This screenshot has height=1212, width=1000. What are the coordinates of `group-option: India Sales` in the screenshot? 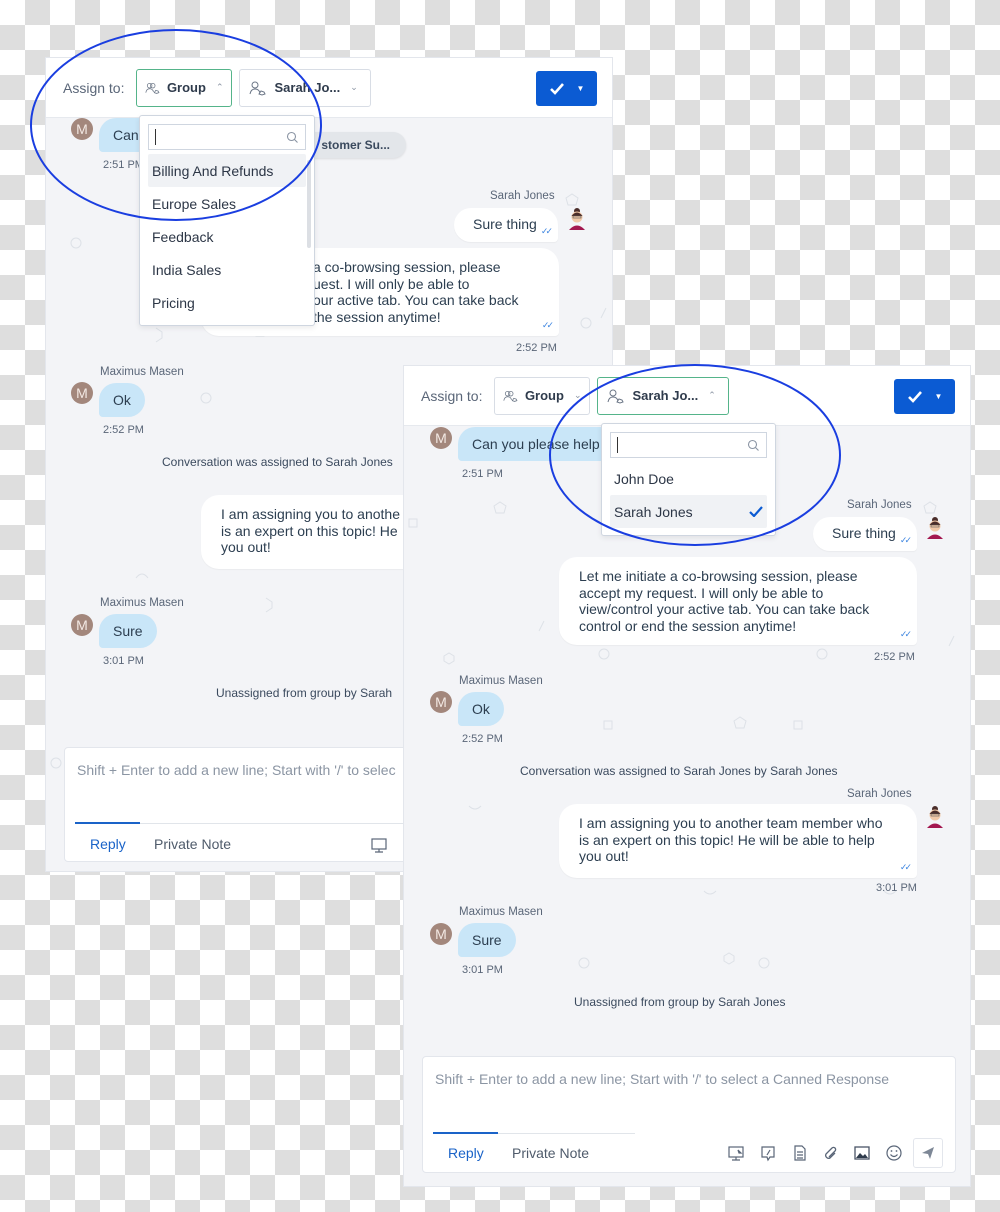 It's located at (227, 269).